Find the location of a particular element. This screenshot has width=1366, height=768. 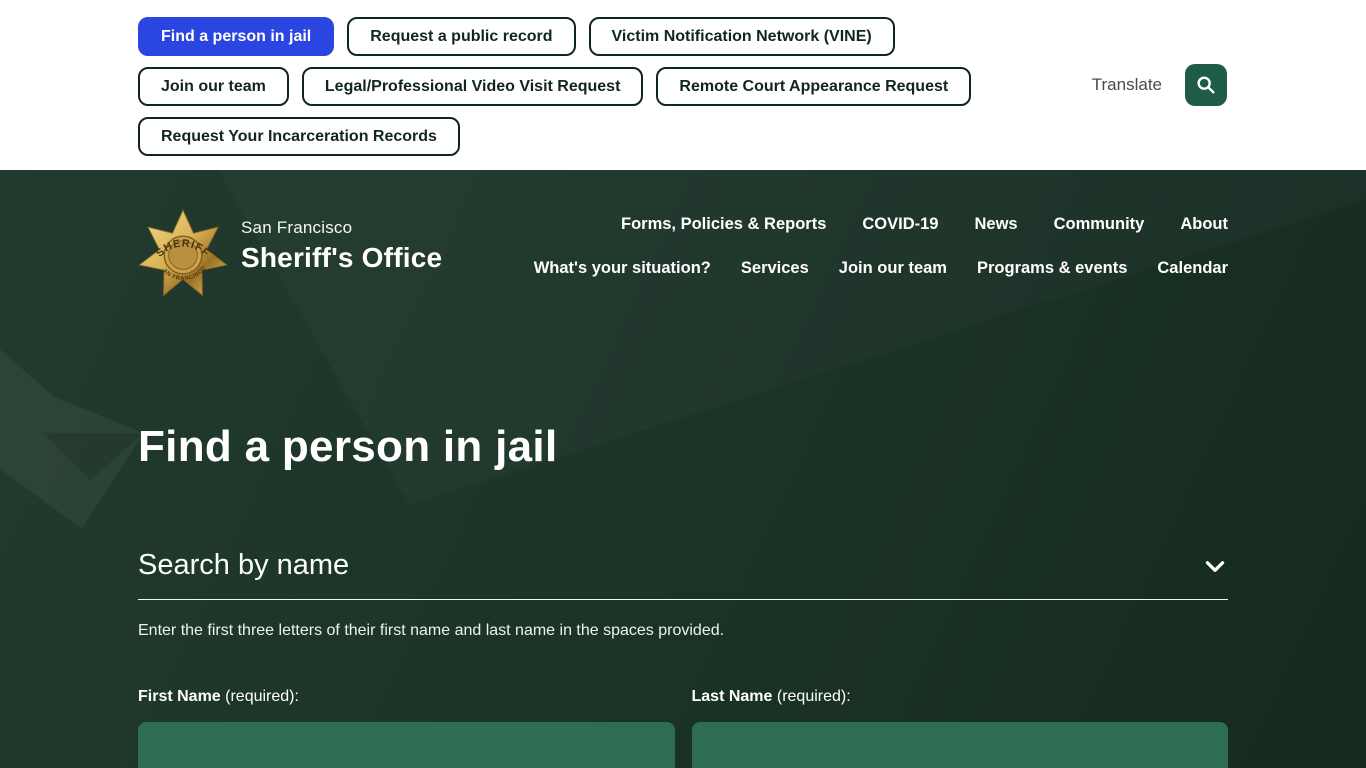

brand-name: Sheriff's Office is located at coordinates (342, 257).